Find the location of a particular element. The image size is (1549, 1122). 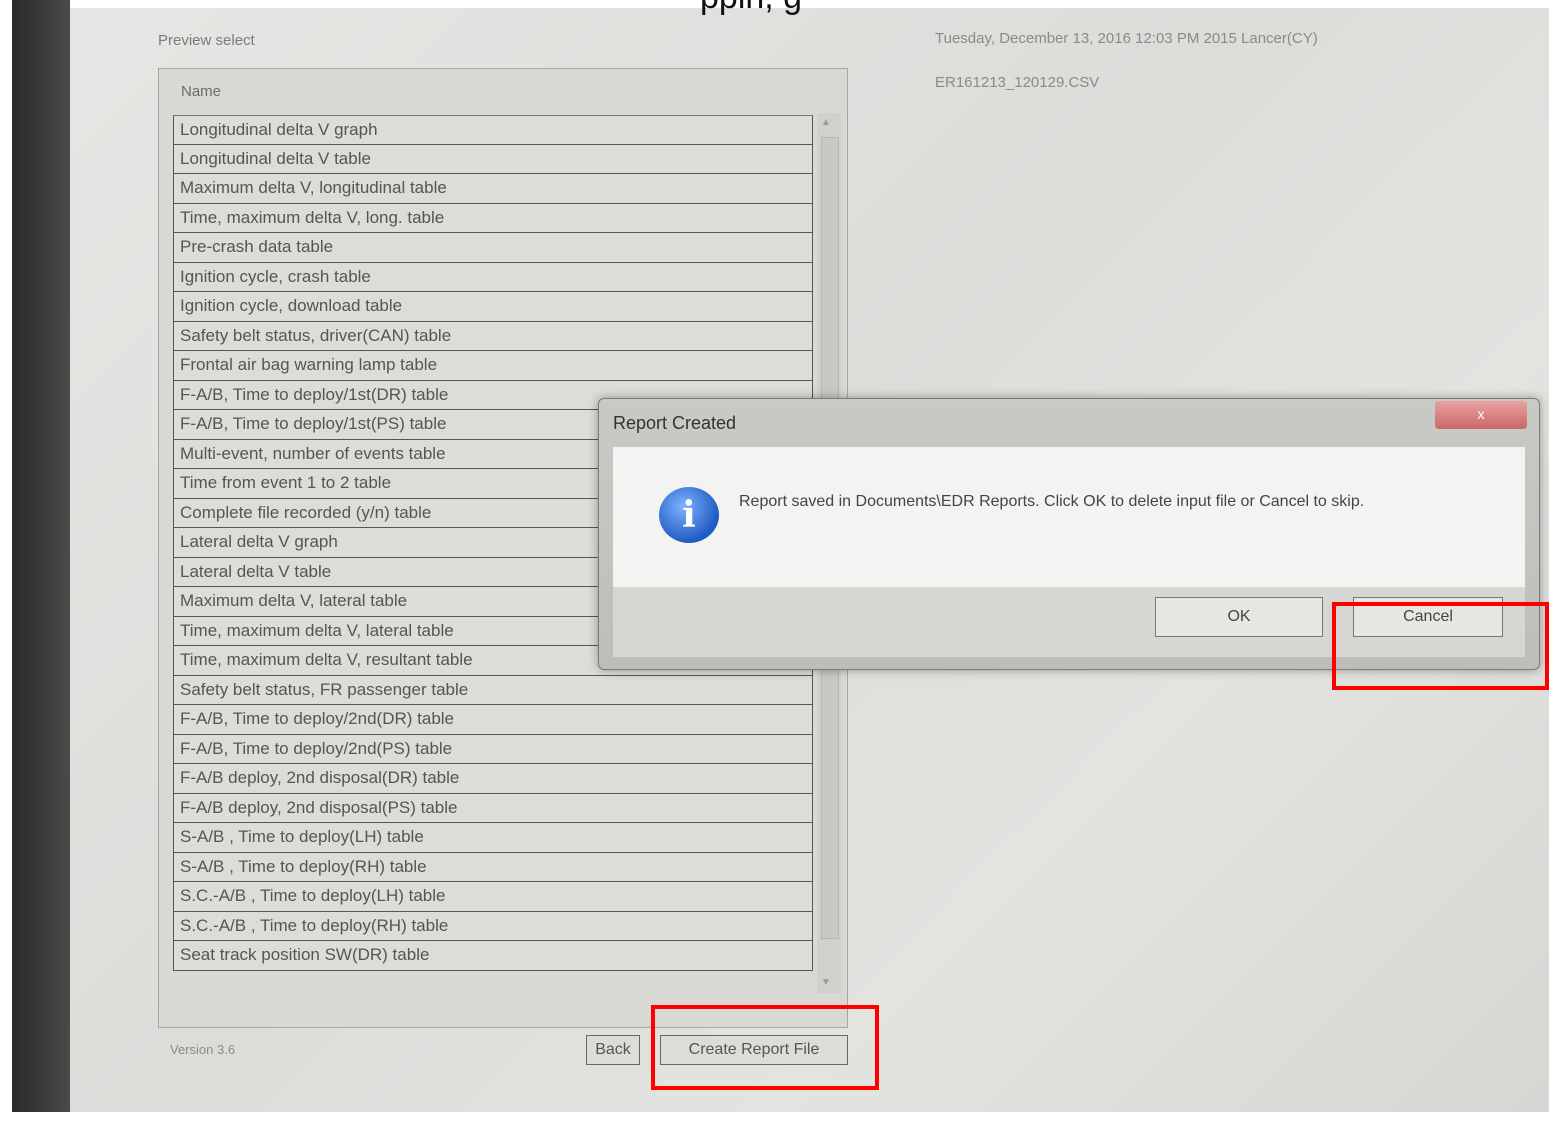

create-report-file-button: Create Report File is located at coordinates (754, 1050).